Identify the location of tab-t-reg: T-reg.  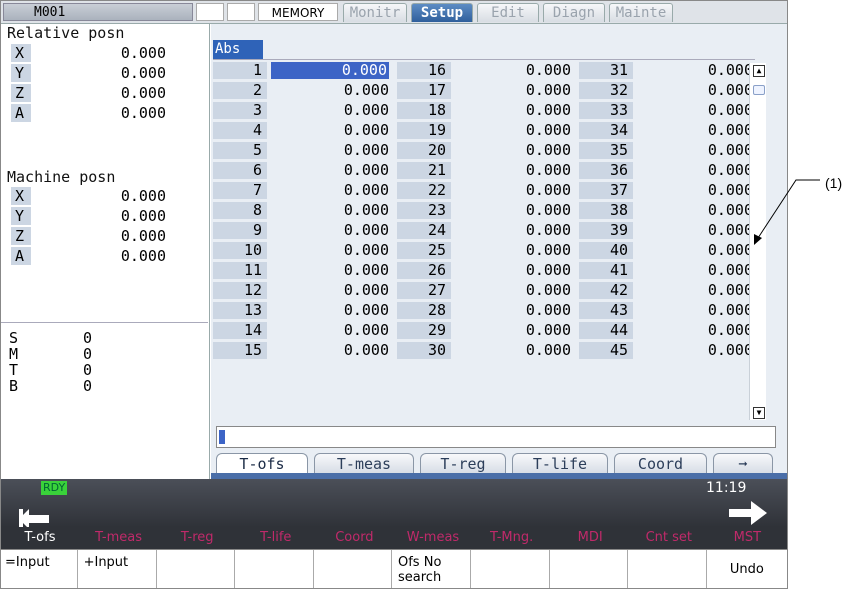
(463, 463).